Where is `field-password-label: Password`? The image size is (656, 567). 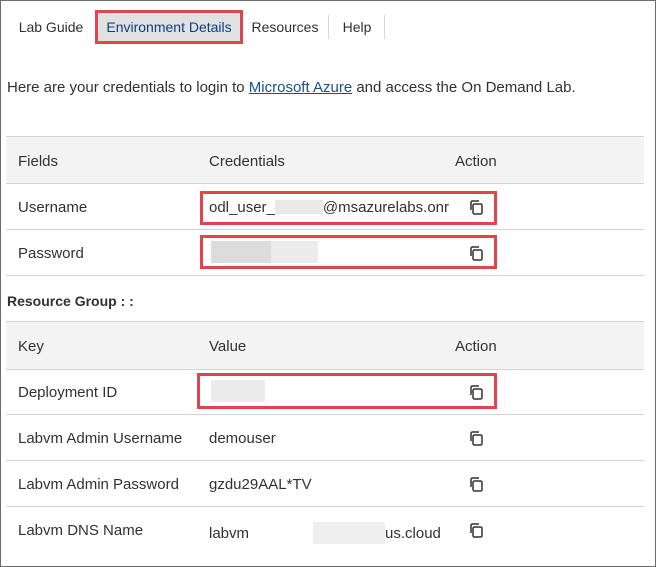 field-password-label: Password is located at coordinates (51, 253).